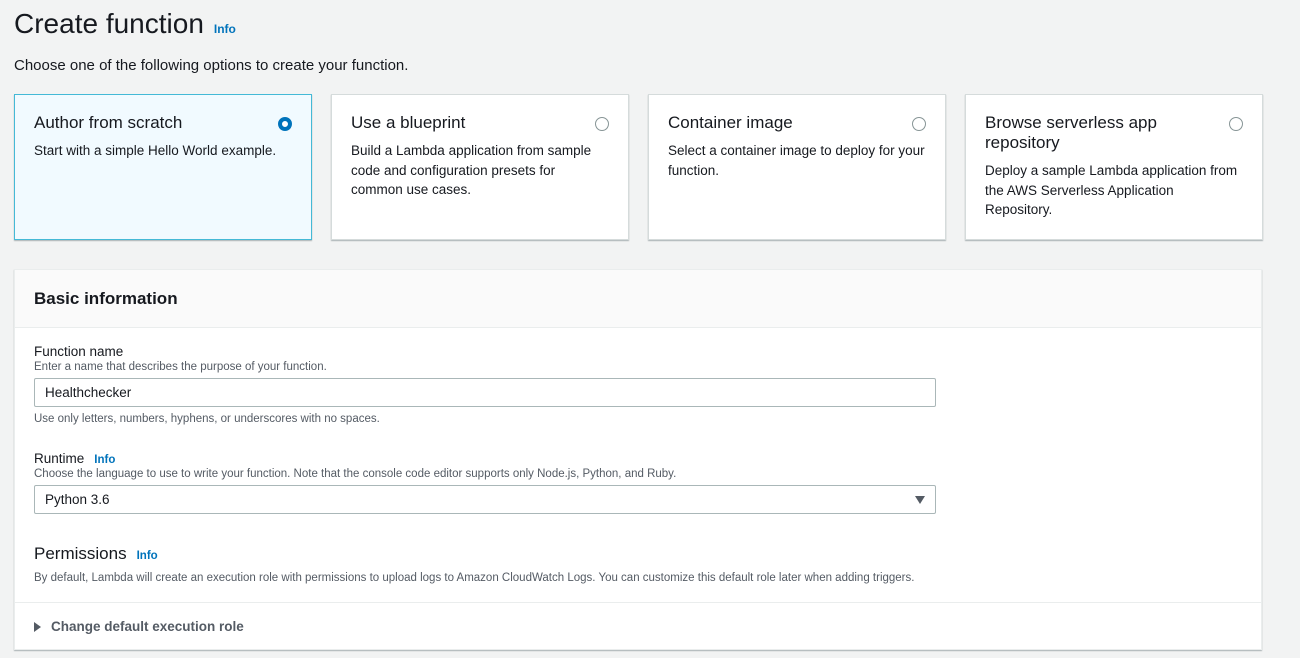 This screenshot has width=1300, height=658. Describe the element at coordinates (59, 458) in the screenshot. I see `runtime-label: Runtime` at that location.